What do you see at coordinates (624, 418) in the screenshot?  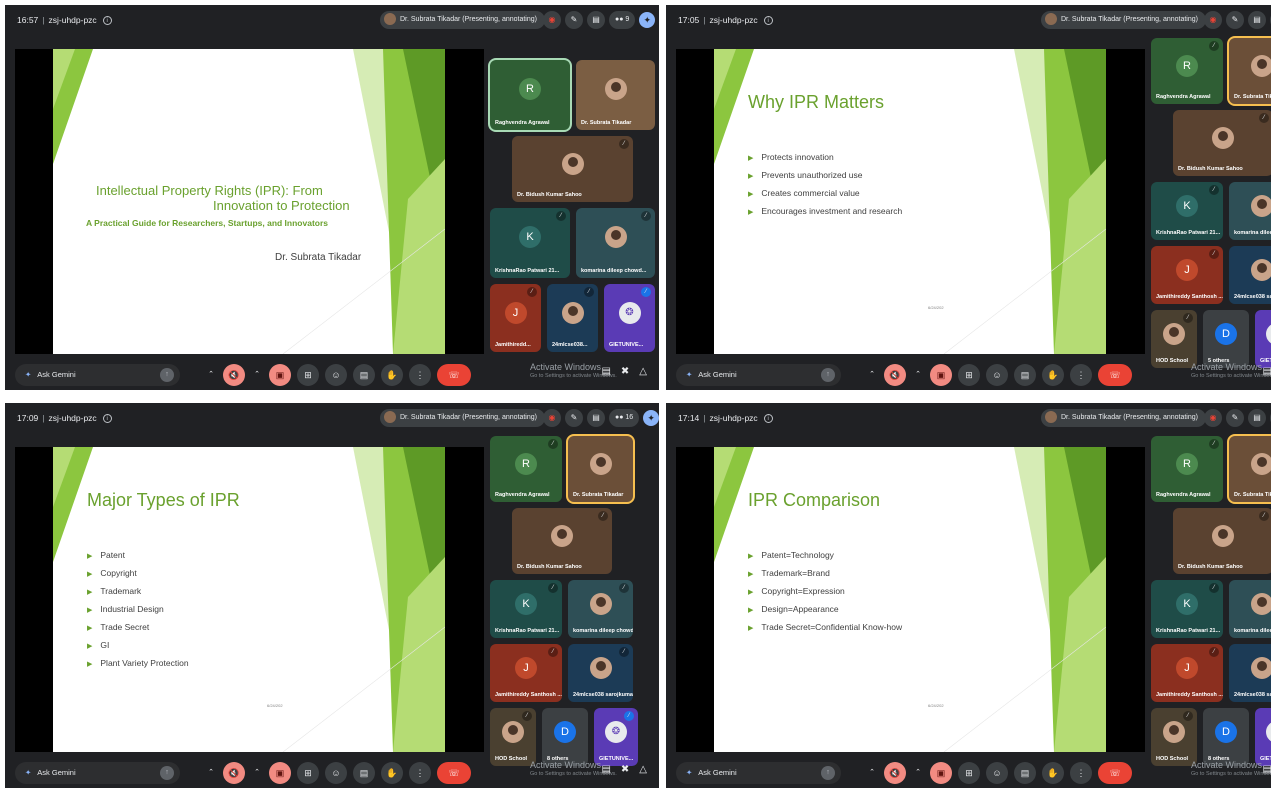 I see `people-count-button: ●● 16` at bounding box center [624, 418].